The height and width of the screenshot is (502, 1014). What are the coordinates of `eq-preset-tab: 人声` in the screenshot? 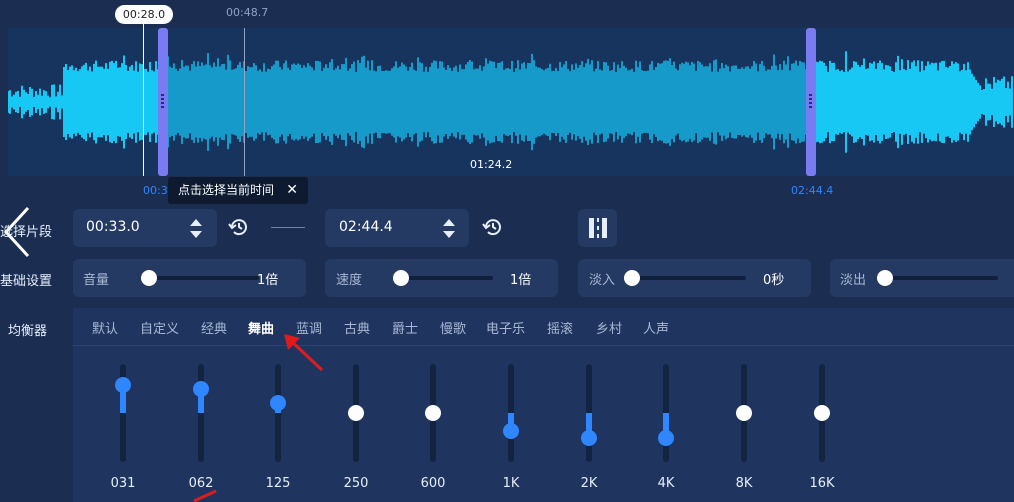 It's located at (656, 327).